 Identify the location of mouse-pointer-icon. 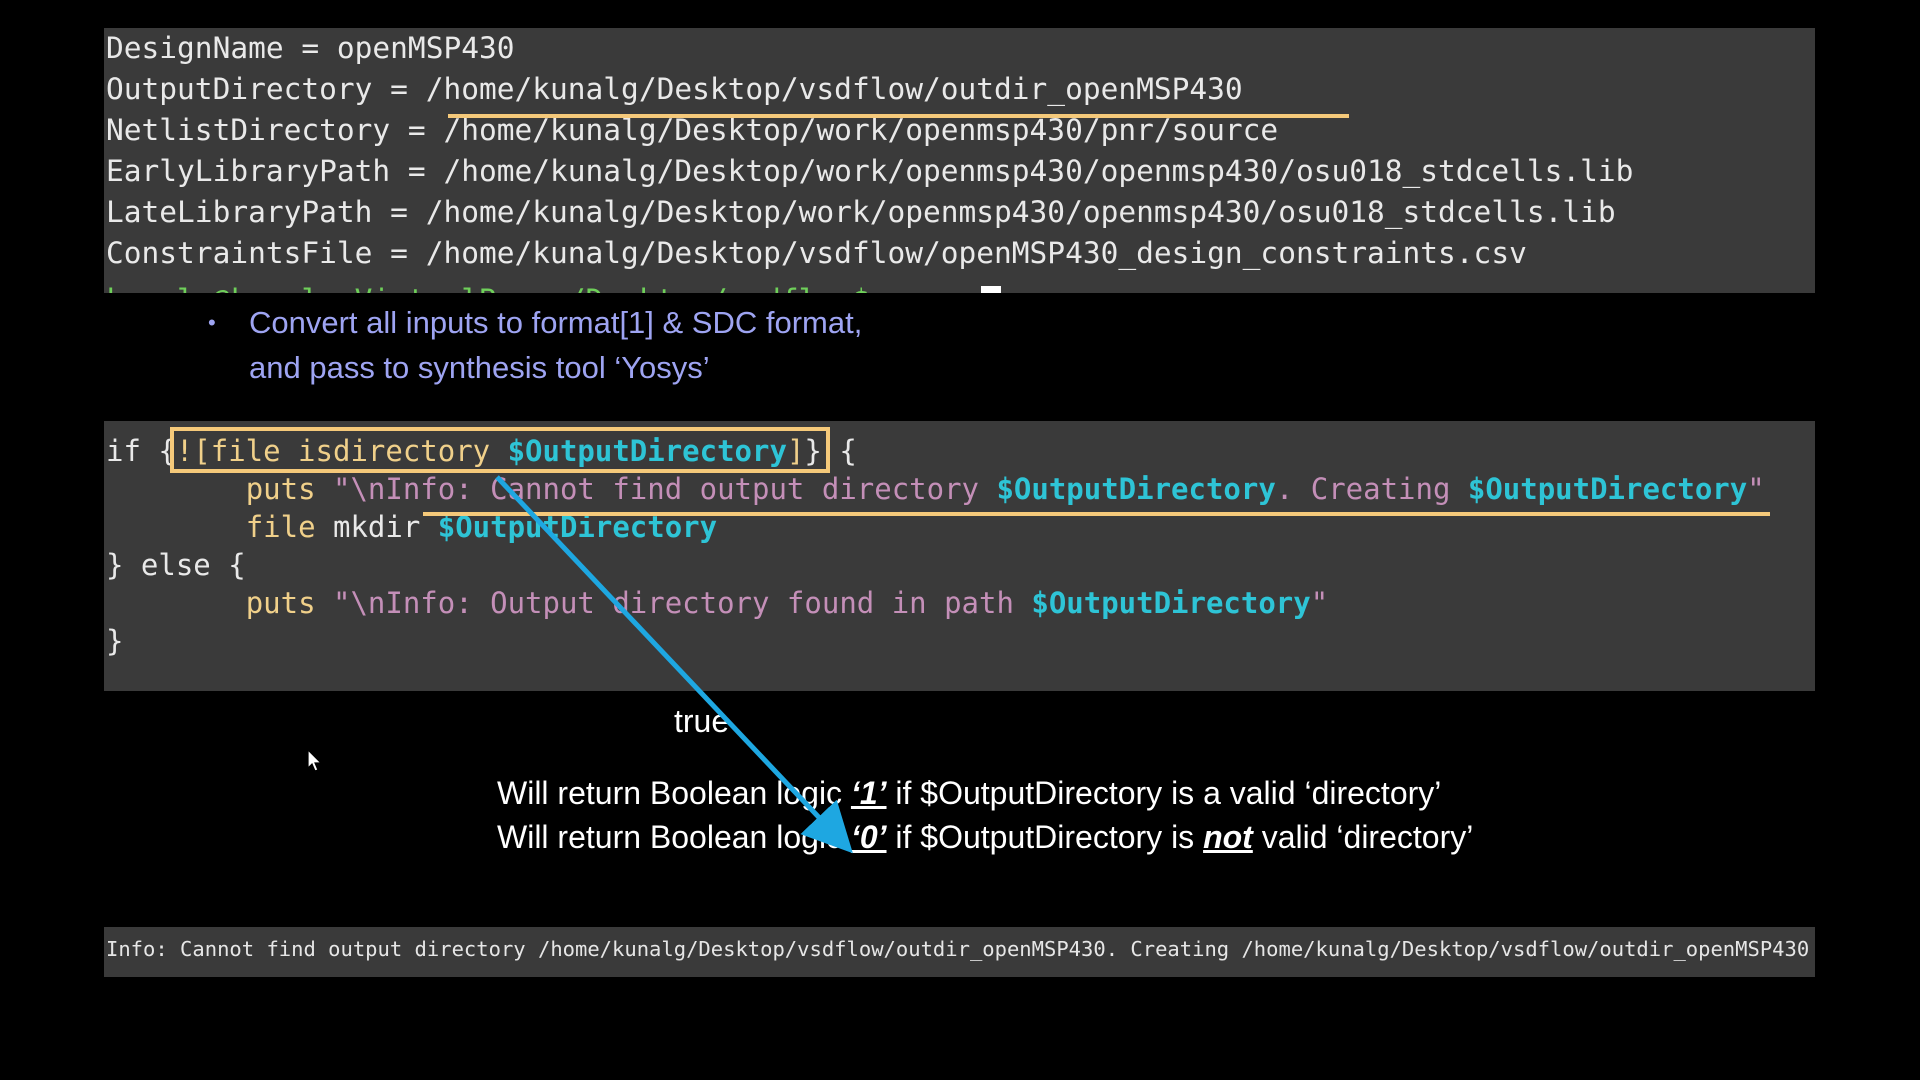
(315, 760).